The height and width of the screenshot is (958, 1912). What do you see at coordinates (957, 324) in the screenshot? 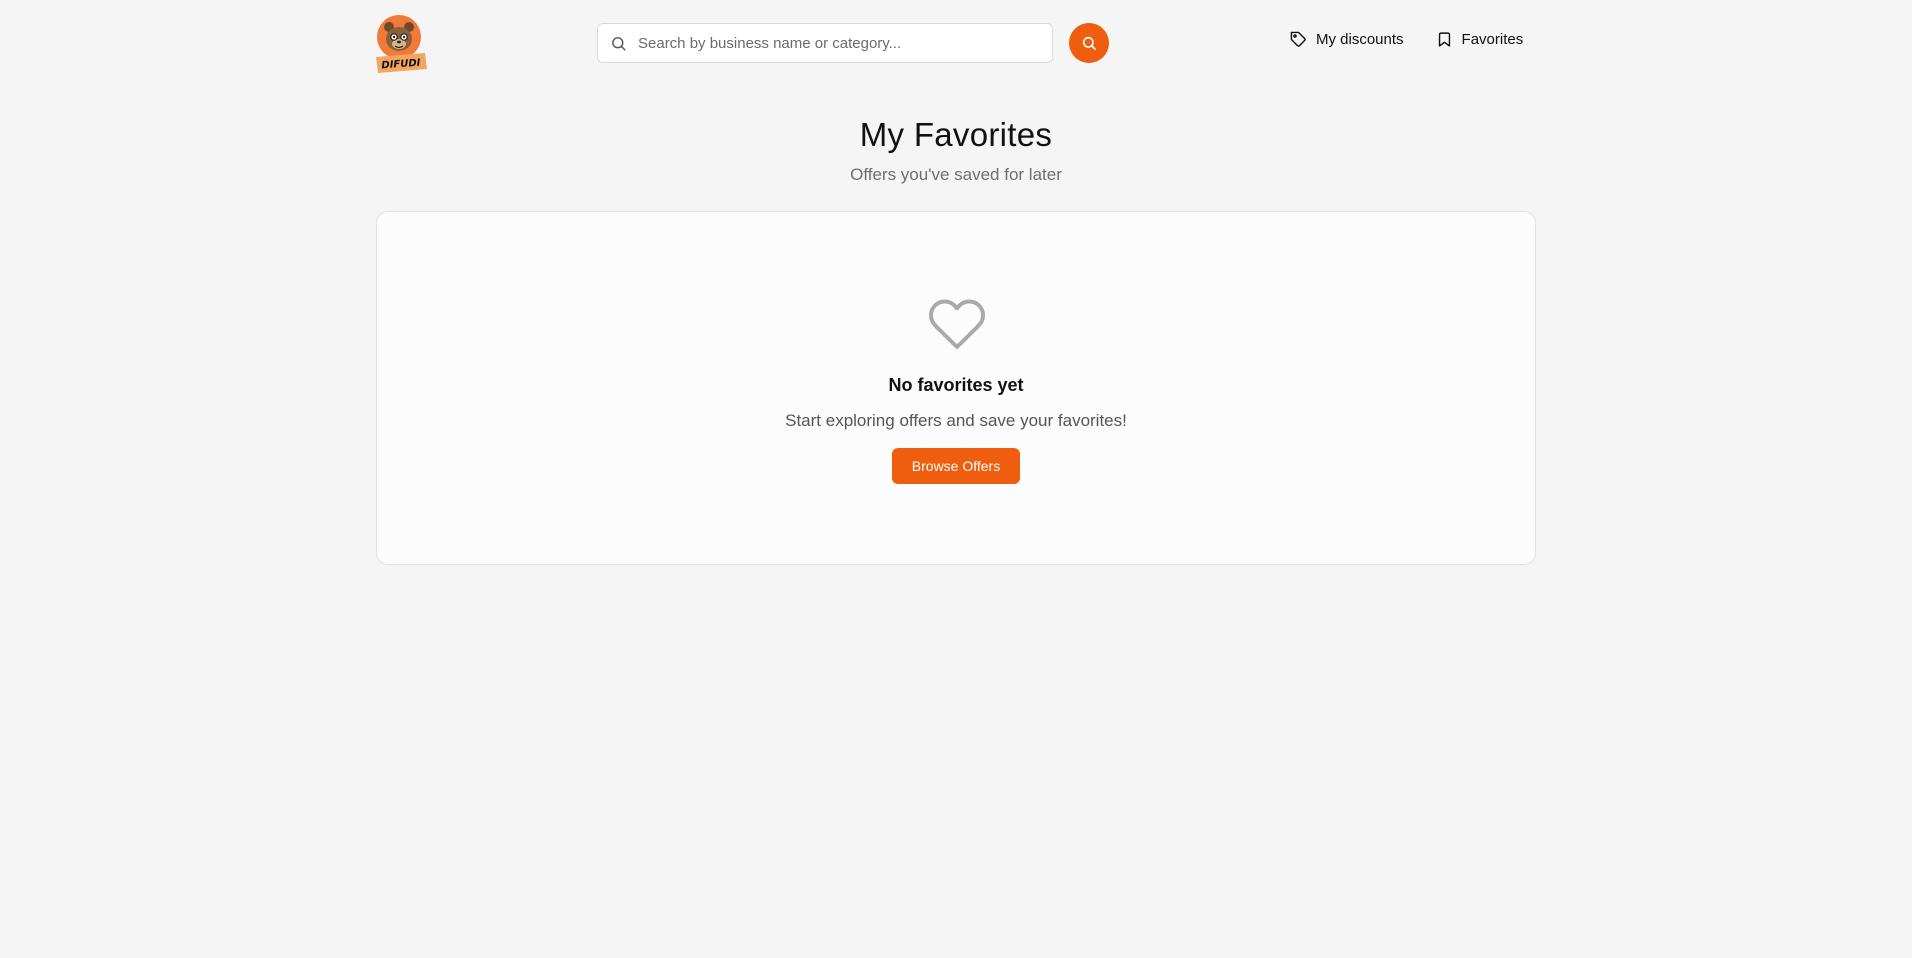
I see `heart-icon` at bounding box center [957, 324].